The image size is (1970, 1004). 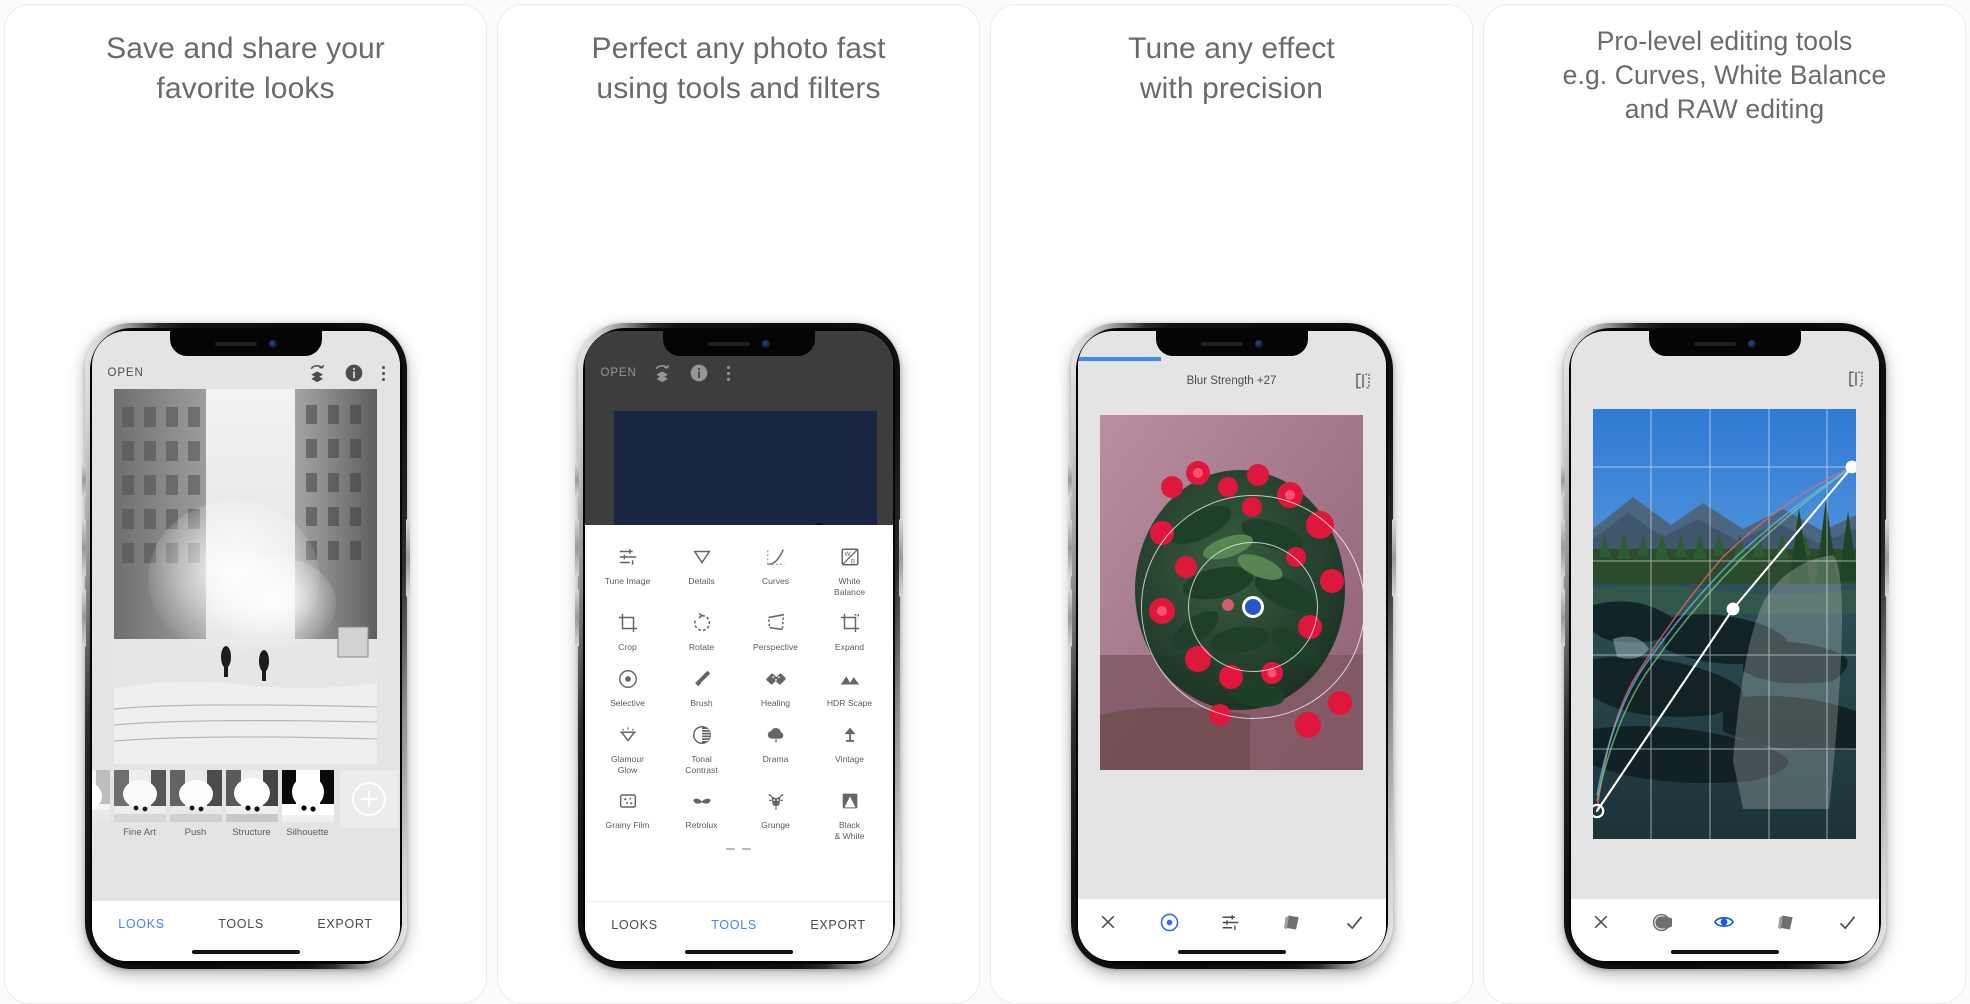 I want to click on sheet-drag-handle, so click(x=739, y=848).